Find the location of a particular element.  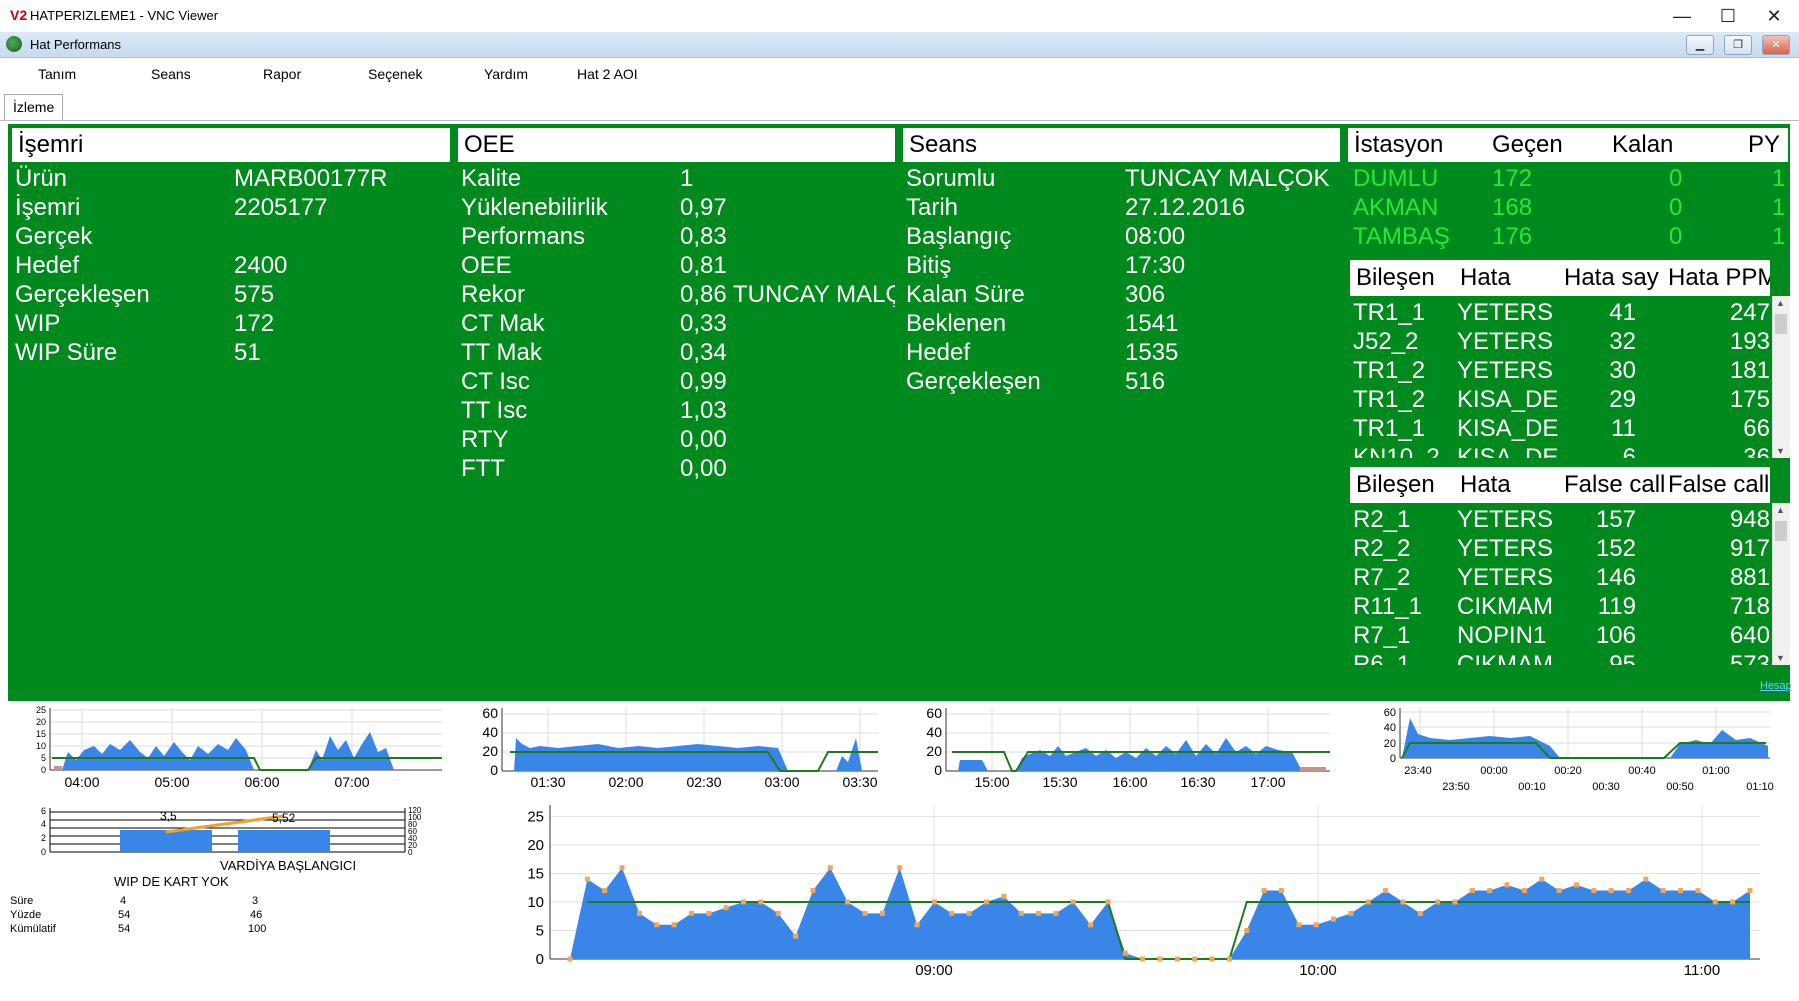

cell-count: 41 is located at coordinates (1622, 312).